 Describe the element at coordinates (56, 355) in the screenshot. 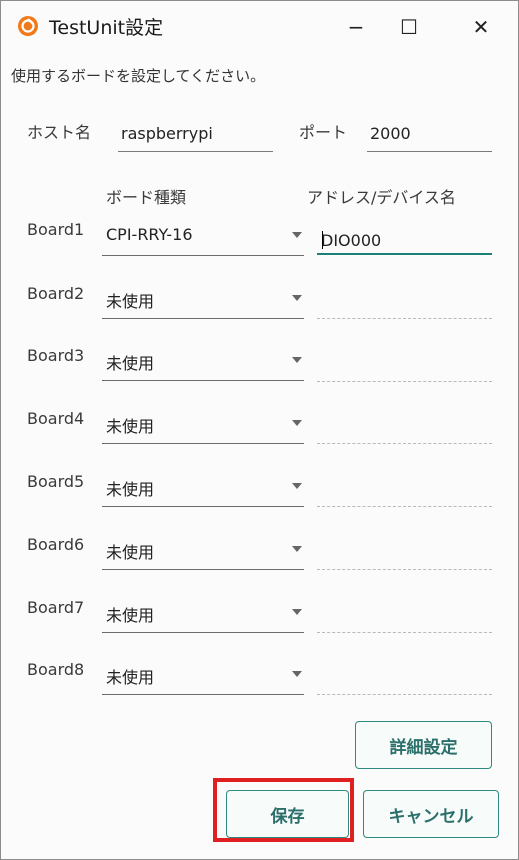

I see `board3-label: Board3` at that location.